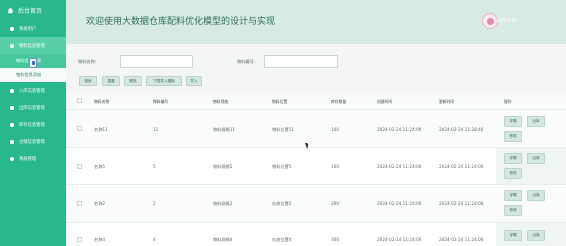 This screenshot has width=566, height=246. I want to click on stock-icon, so click(12, 124).